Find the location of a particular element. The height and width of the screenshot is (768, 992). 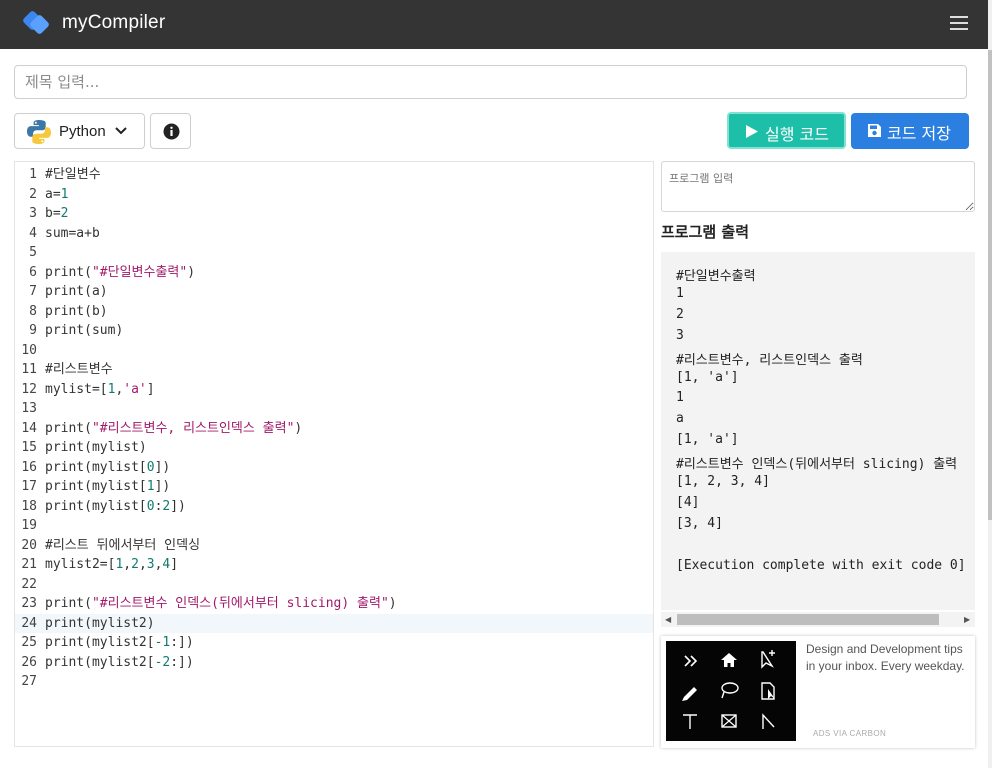

line-number: 11 is located at coordinates (29, 369).